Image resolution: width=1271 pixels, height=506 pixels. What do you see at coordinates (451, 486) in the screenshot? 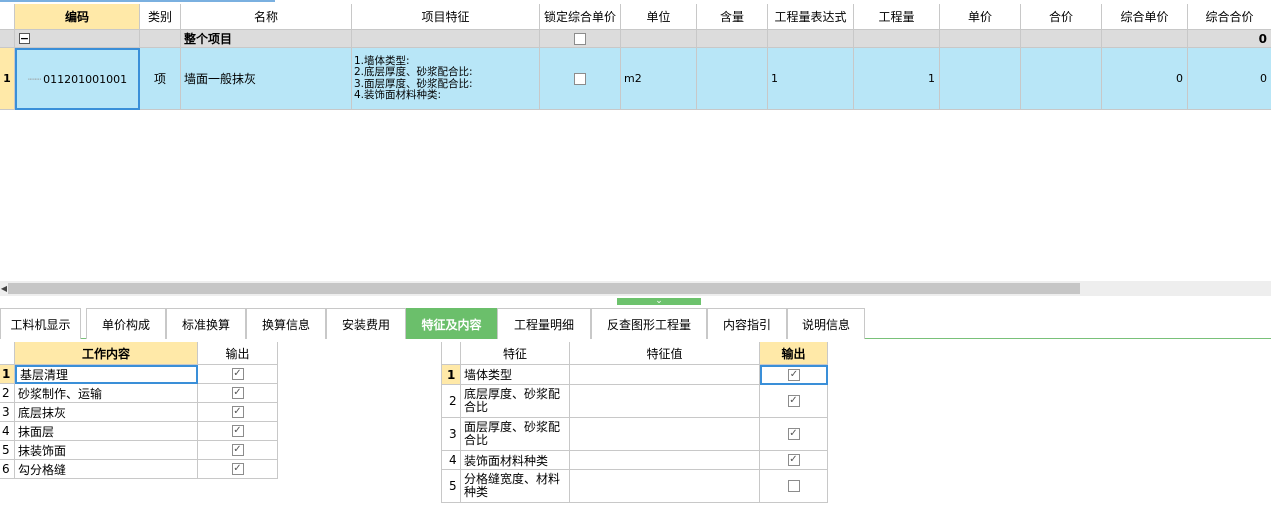
I see `feature-row-number: 5` at bounding box center [451, 486].